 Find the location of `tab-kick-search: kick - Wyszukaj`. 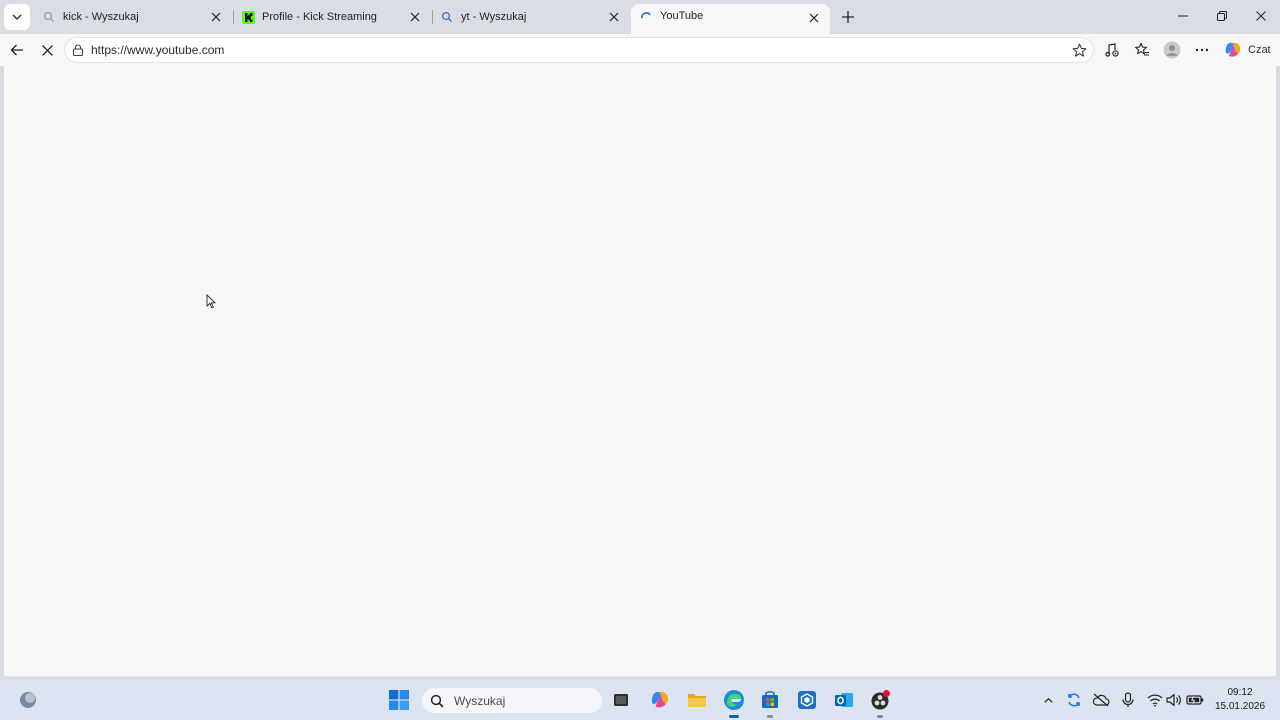

tab-kick-search: kick - Wyszukaj is located at coordinates (133, 17).